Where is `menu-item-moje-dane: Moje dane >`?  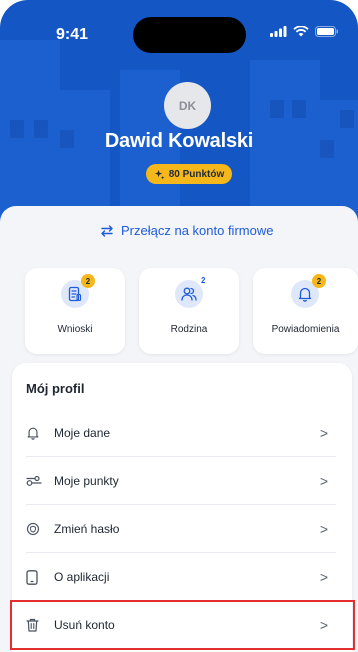 menu-item-moje-dane: Moje dane > is located at coordinates (181, 433).